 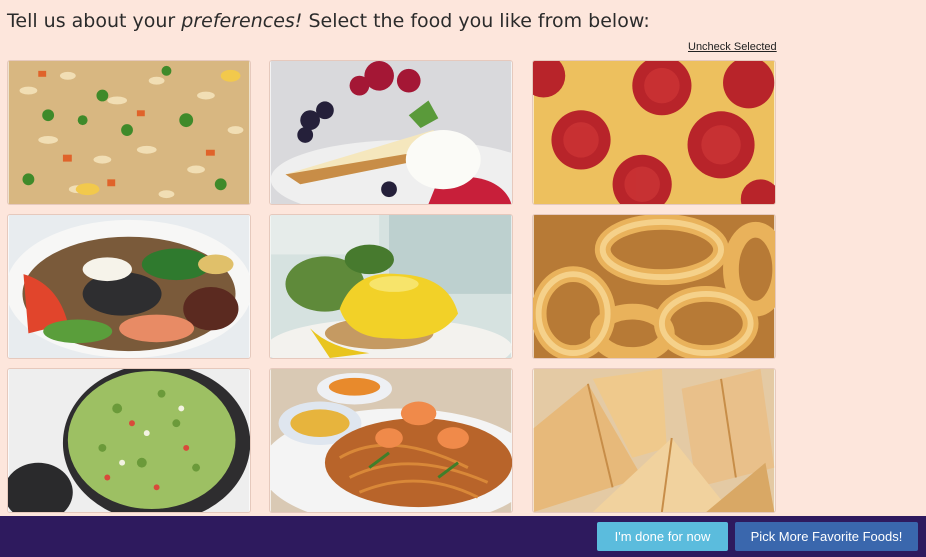 I want to click on food-tile-pad-thai, so click(x=391, y=440).